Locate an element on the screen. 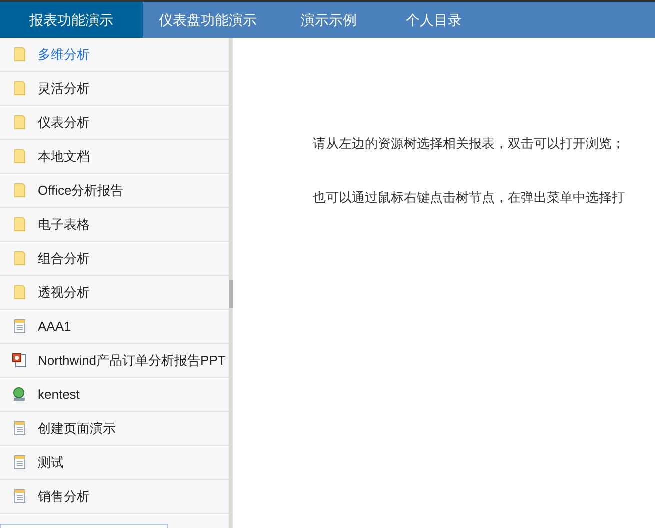  tree-item: Office分析报告 is located at coordinates (114, 191).